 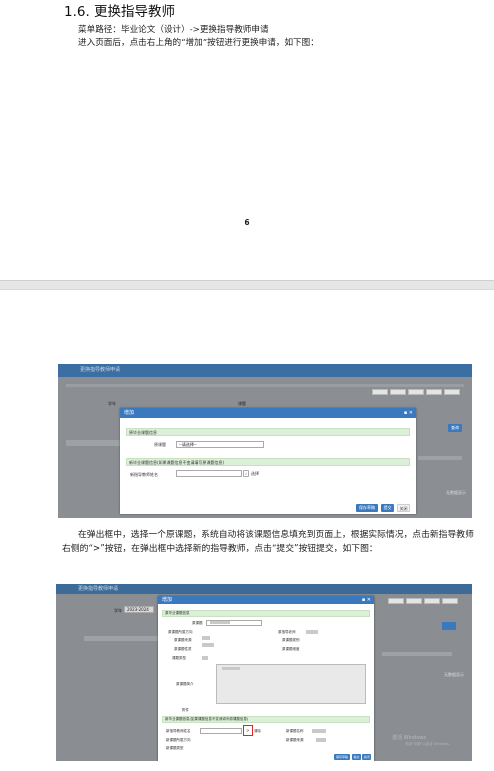 I want to click on section-new-title-2: 新毕业课题信息(如果课题信息不变请填写原课题信息), so click(x=207, y=719).